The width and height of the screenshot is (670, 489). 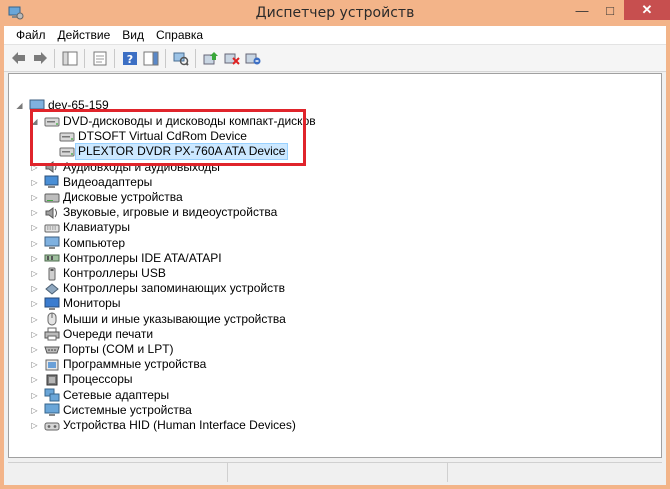 What do you see at coordinates (52, 274) in the screenshot?
I see `usb-icon` at bounding box center [52, 274].